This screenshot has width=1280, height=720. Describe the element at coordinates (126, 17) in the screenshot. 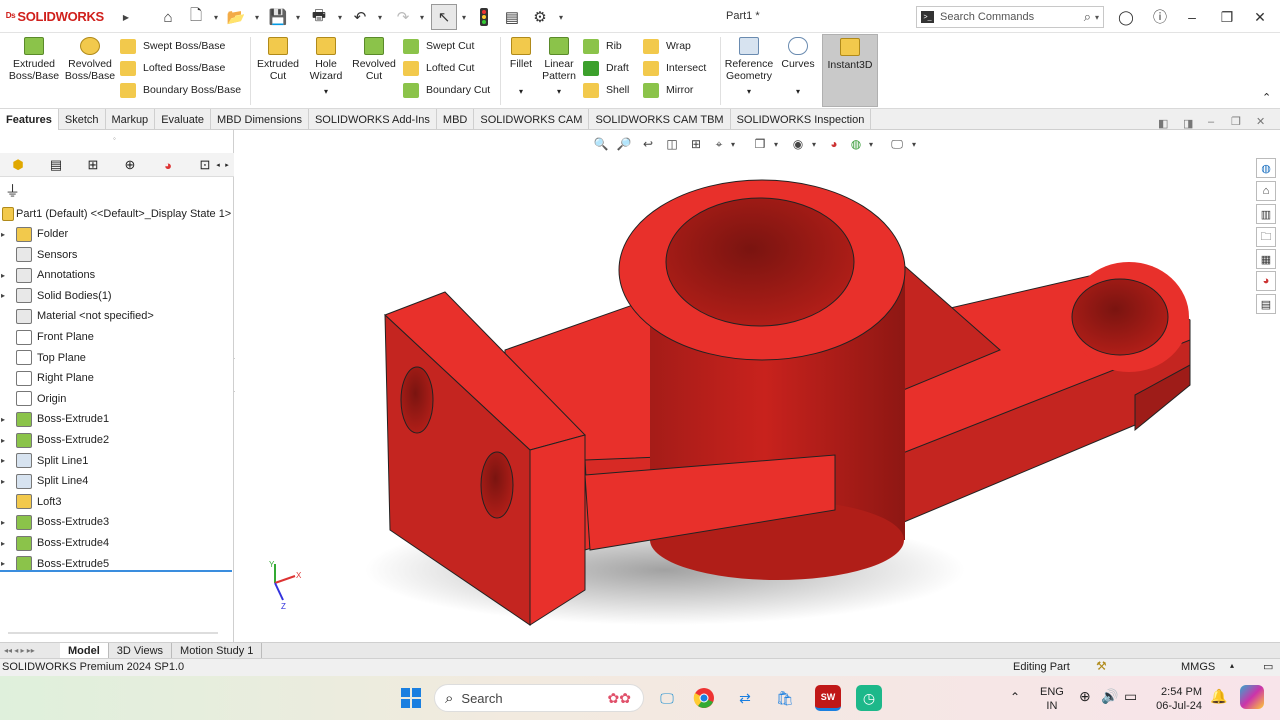

I see `chevron-right-icon: ▶` at that location.